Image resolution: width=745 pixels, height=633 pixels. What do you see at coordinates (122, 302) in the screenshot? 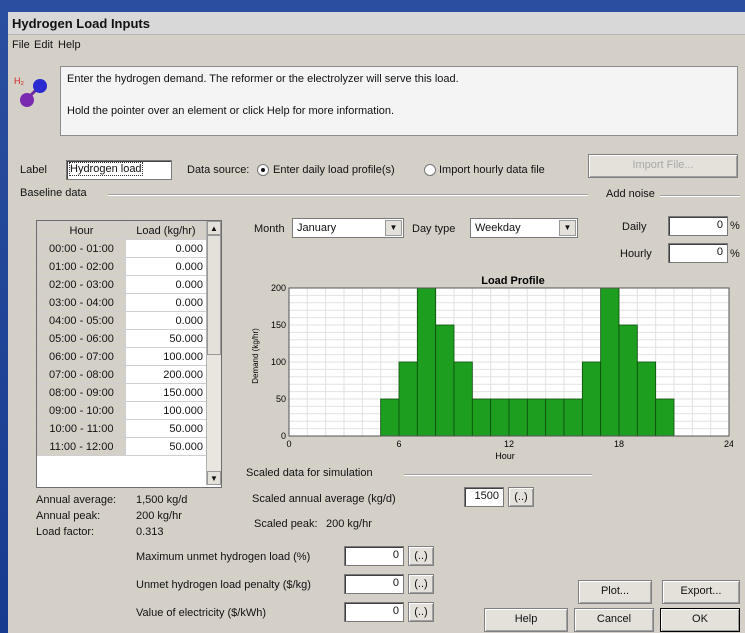
I see `table-row: 03:00 - 04:00 0.000` at bounding box center [122, 302].